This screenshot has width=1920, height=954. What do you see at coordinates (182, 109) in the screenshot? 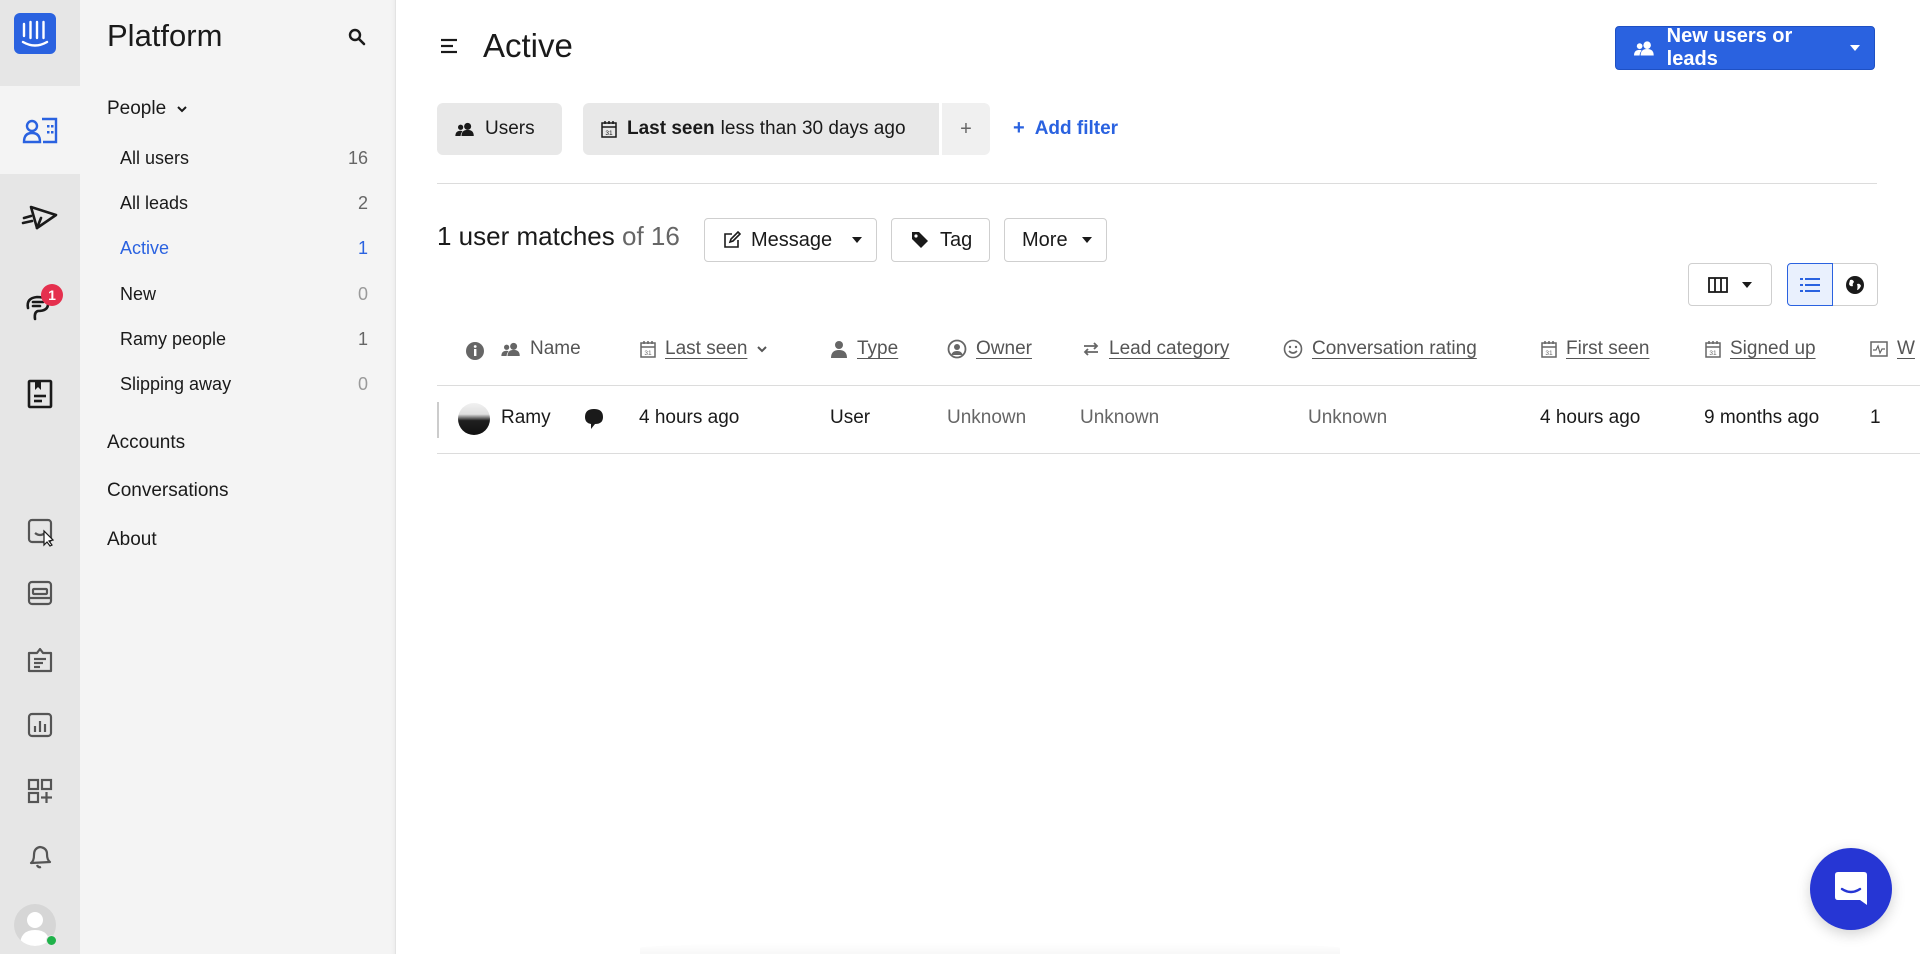
I see `chevron-down-icon` at bounding box center [182, 109].